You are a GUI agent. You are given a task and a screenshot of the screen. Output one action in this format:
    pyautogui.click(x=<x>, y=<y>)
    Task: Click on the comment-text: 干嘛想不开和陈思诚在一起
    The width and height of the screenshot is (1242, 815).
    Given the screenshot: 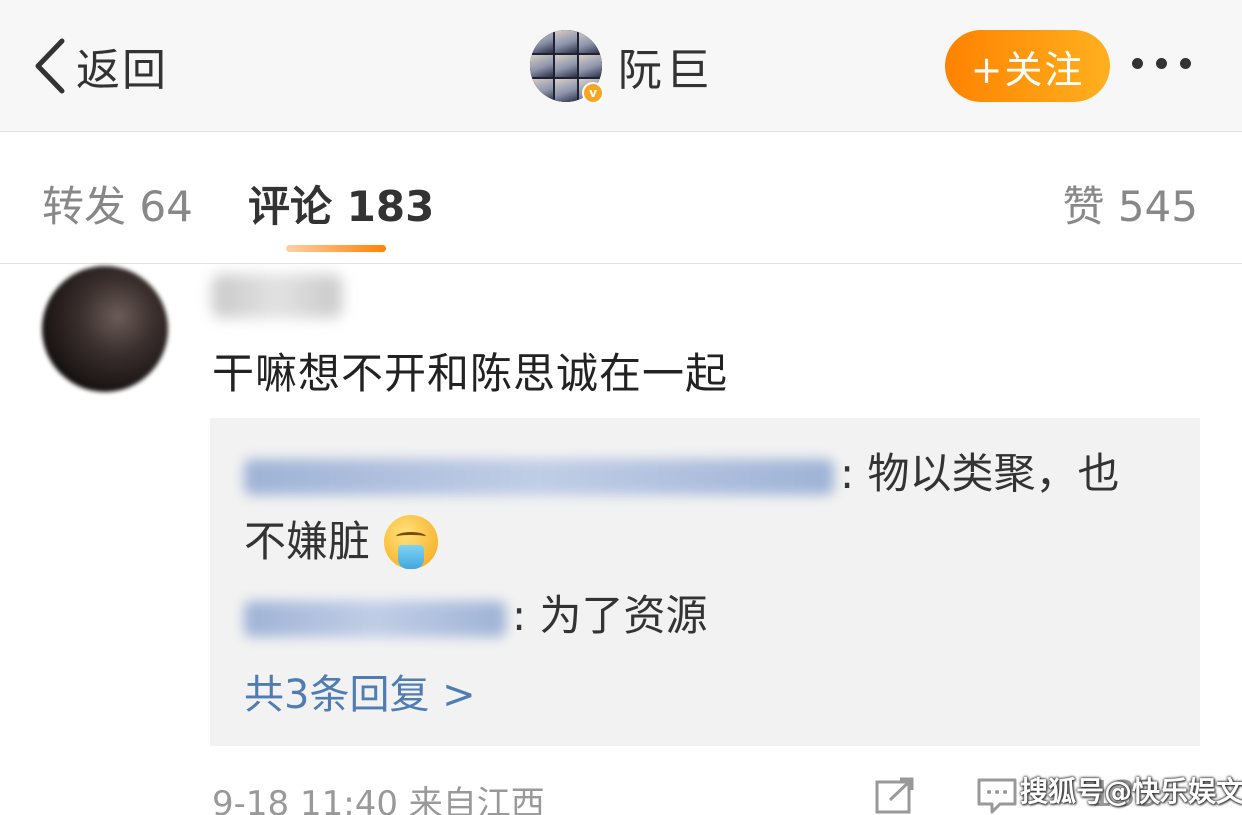 What is the action you would take?
    pyautogui.click(x=470, y=373)
    